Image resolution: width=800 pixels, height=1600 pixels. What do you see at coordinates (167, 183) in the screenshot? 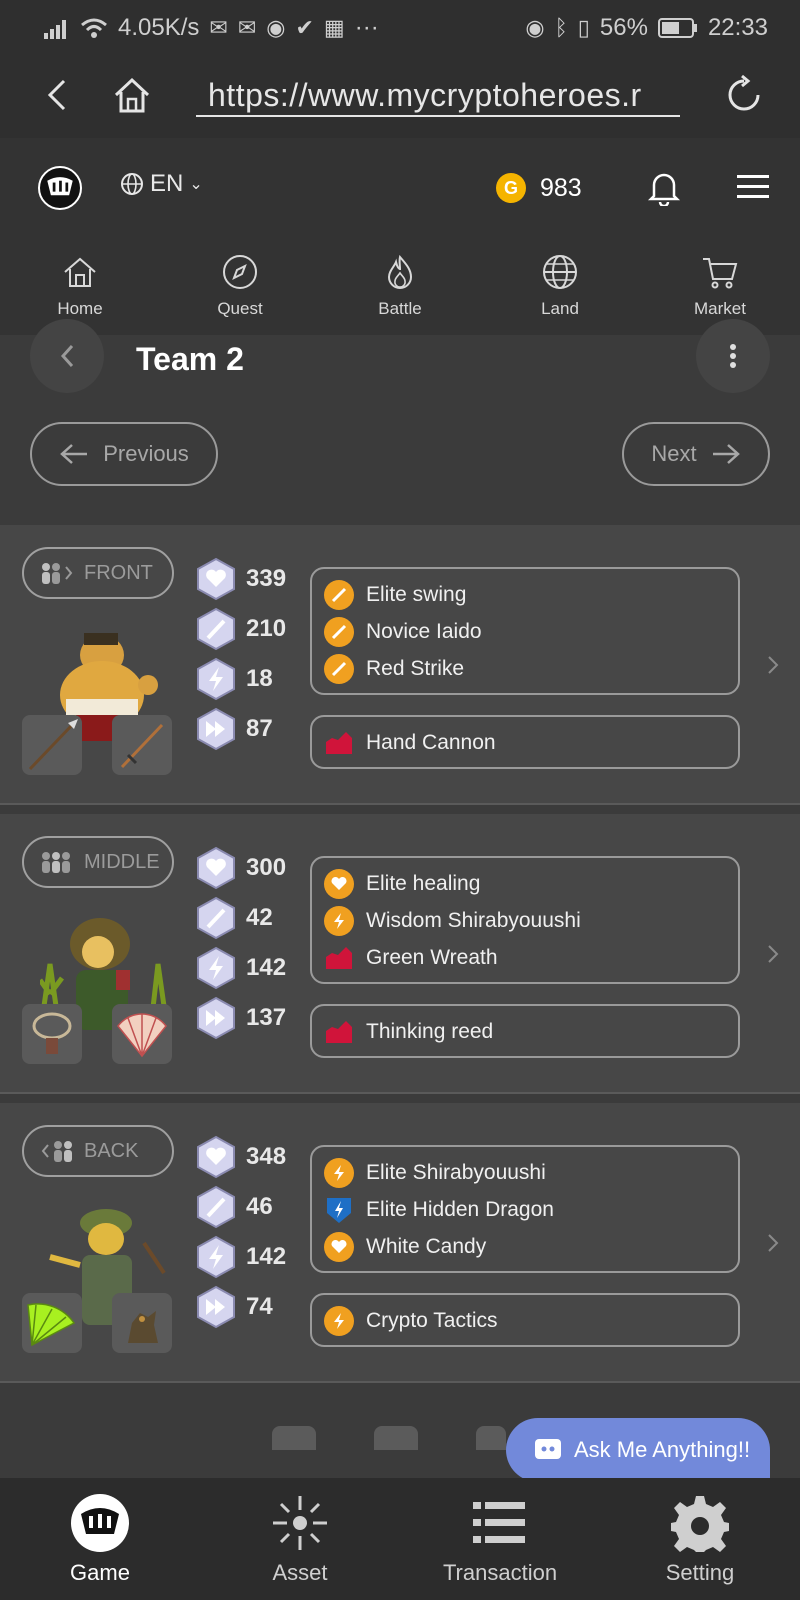
I see `language-label: EN` at bounding box center [167, 183].